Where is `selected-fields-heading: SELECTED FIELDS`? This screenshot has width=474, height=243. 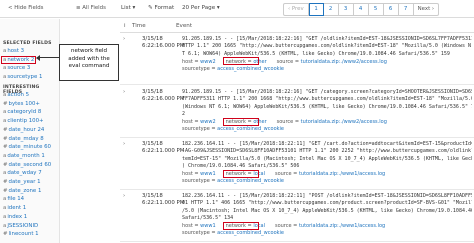 selected-fields-heading: SELECTED FIELDS is located at coordinates (27, 43).